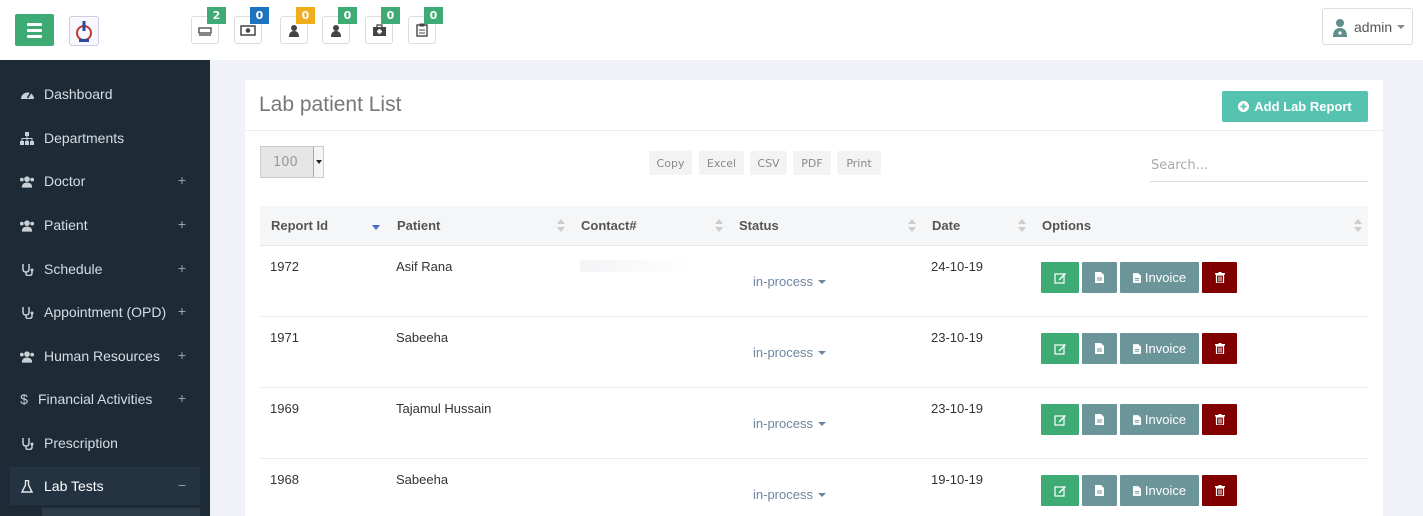  Describe the element at coordinates (34, 30) in the screenshot. I see `sidebar-toggle-button` at that location.